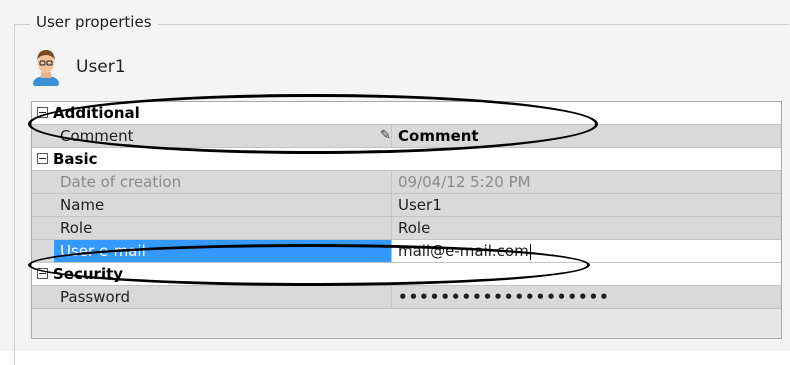  I want to click on property-value: User1, so click(586, 205).